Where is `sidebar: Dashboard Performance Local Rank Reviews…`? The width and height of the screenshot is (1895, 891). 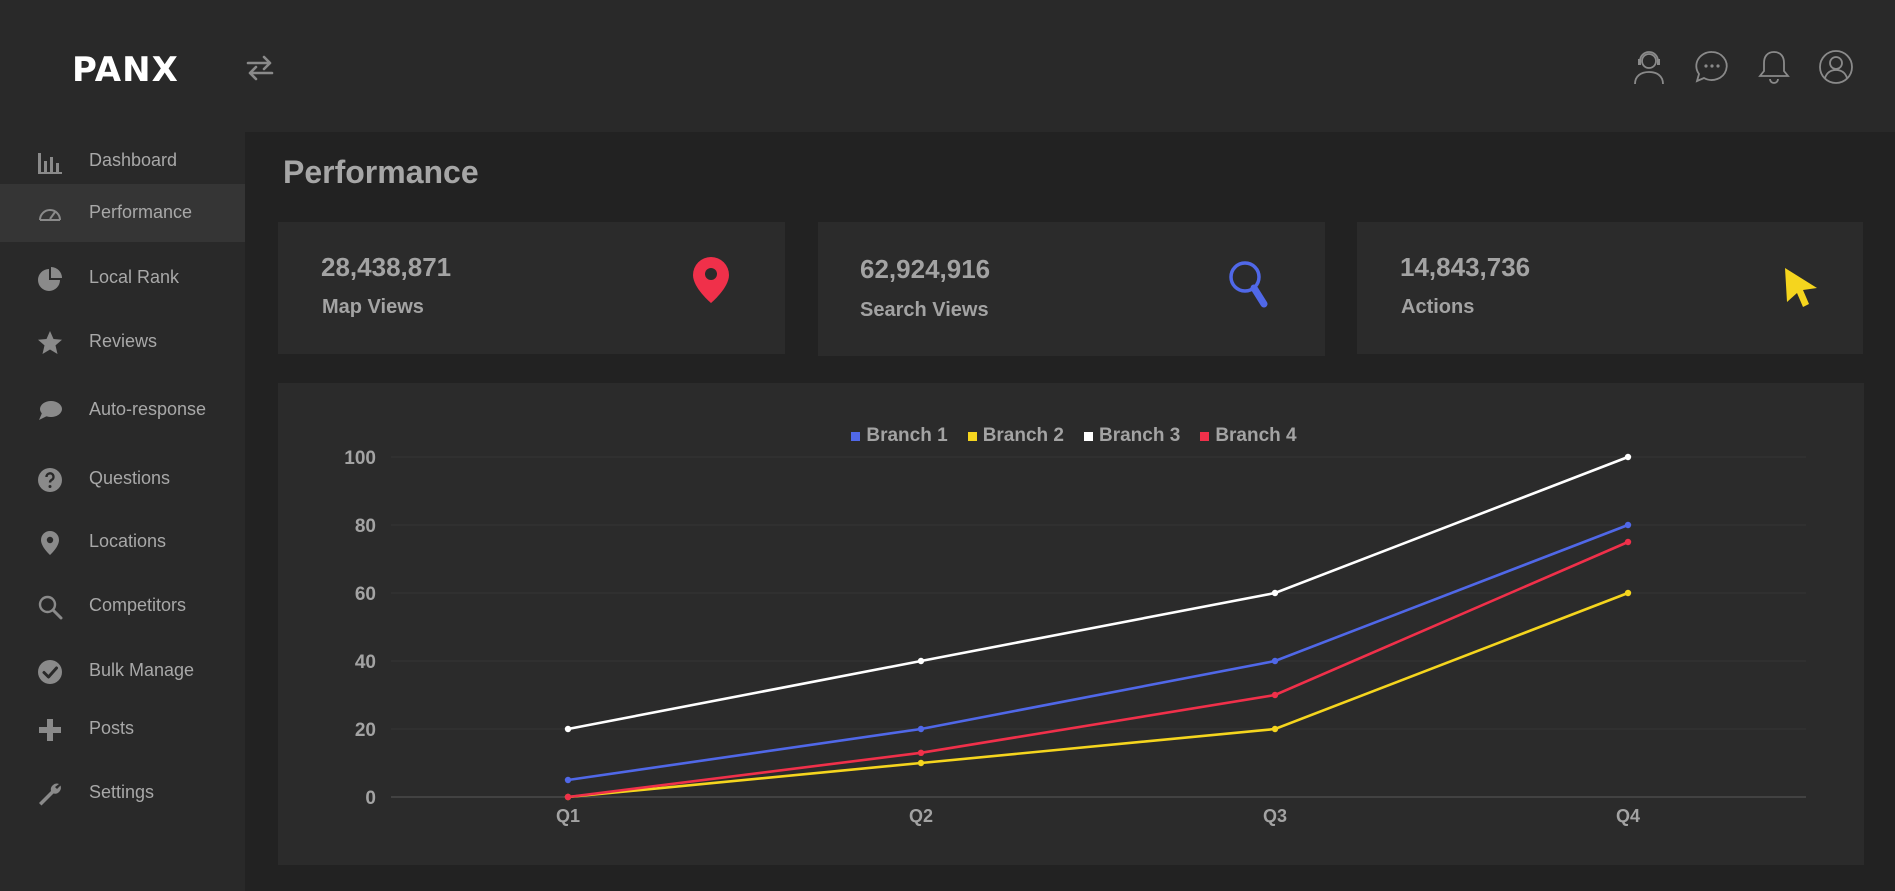 sidebar: Dashboard Performance Local Rank Reviews… is located at coordinates (122, 511).